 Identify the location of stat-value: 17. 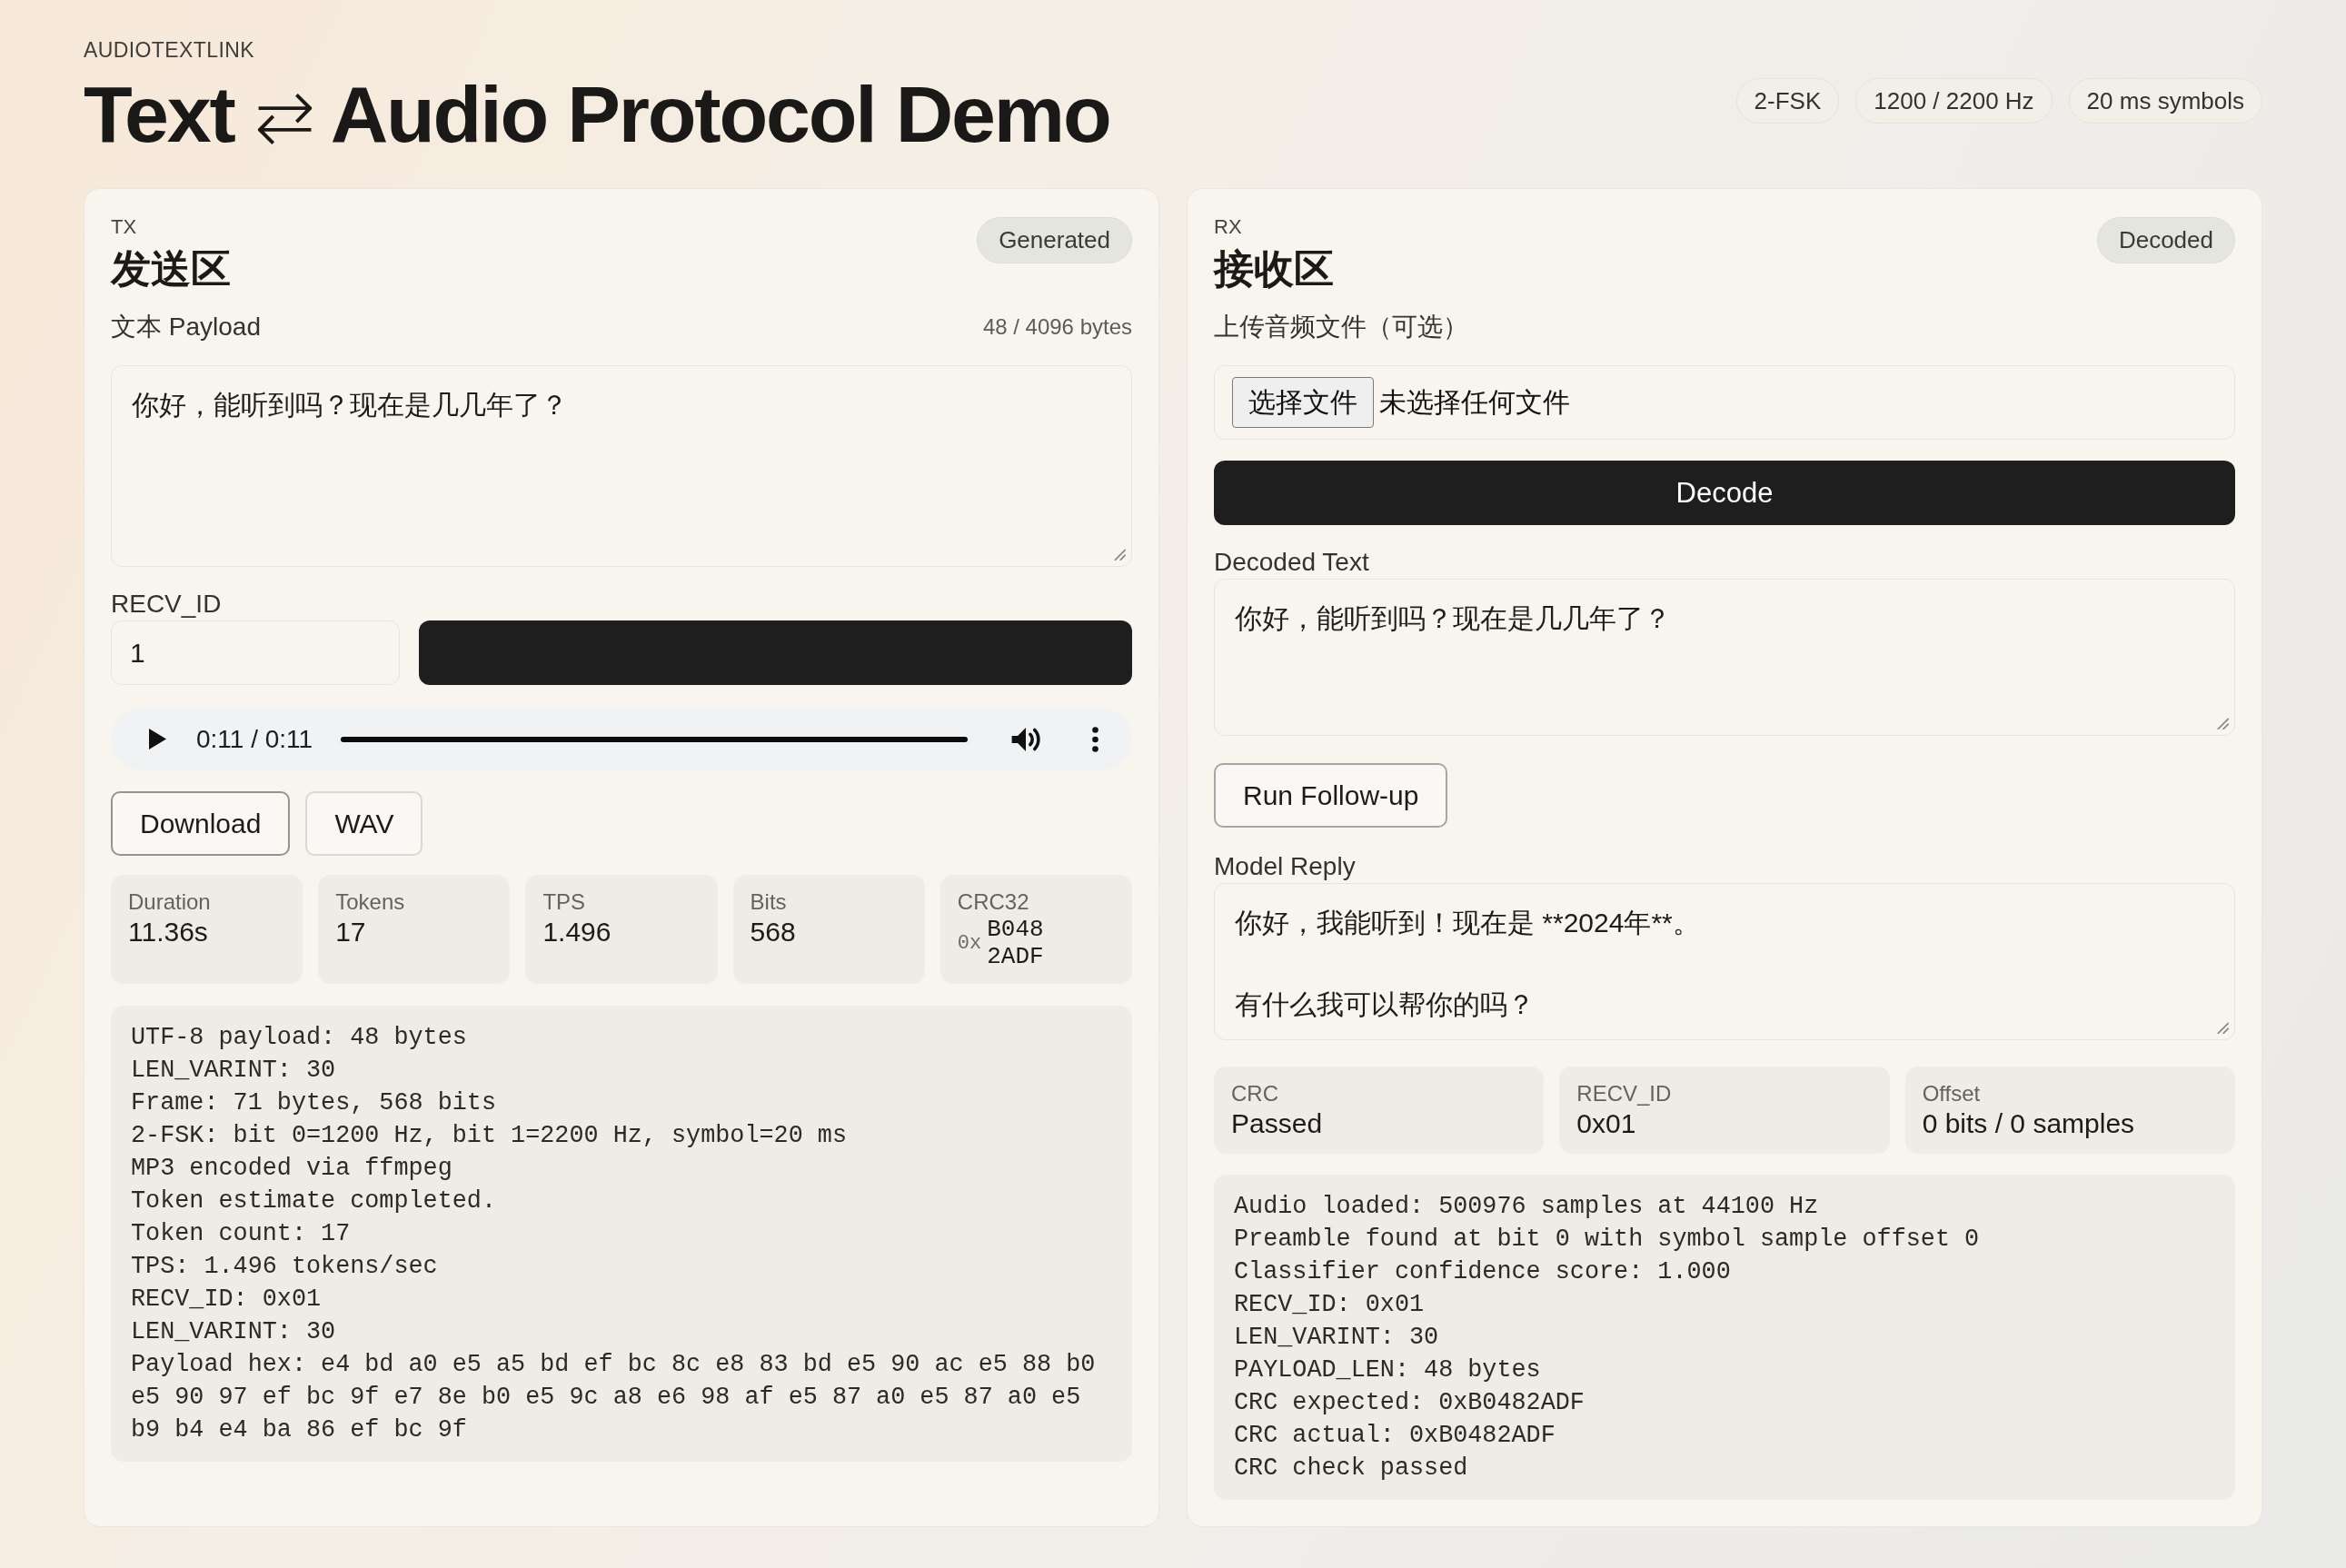
(350, 932).